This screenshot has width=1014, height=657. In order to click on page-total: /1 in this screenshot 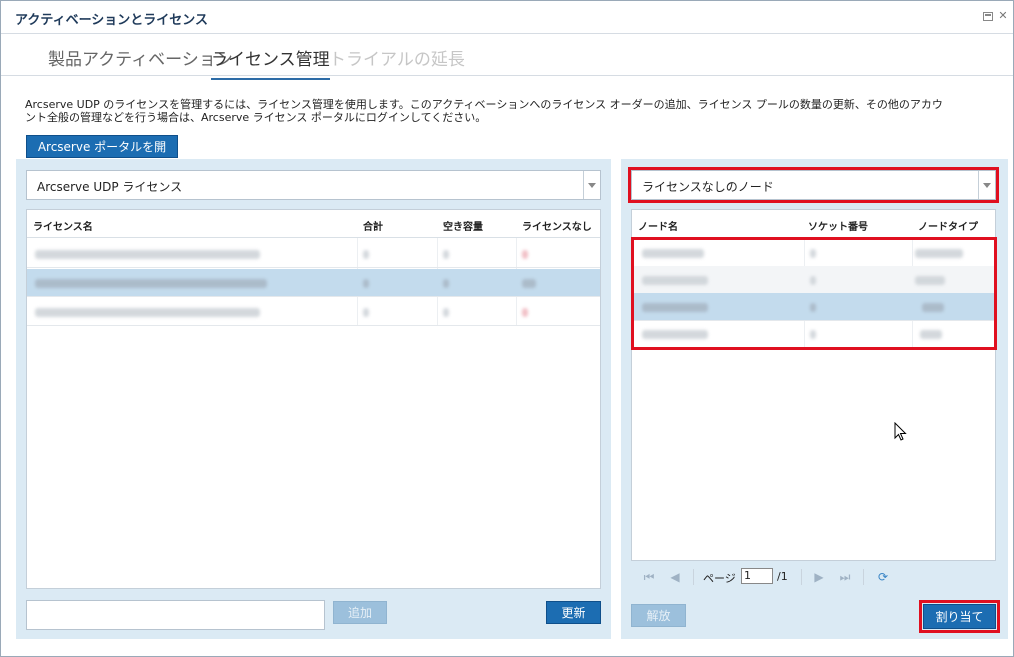, I will do `click(782, 576)`.